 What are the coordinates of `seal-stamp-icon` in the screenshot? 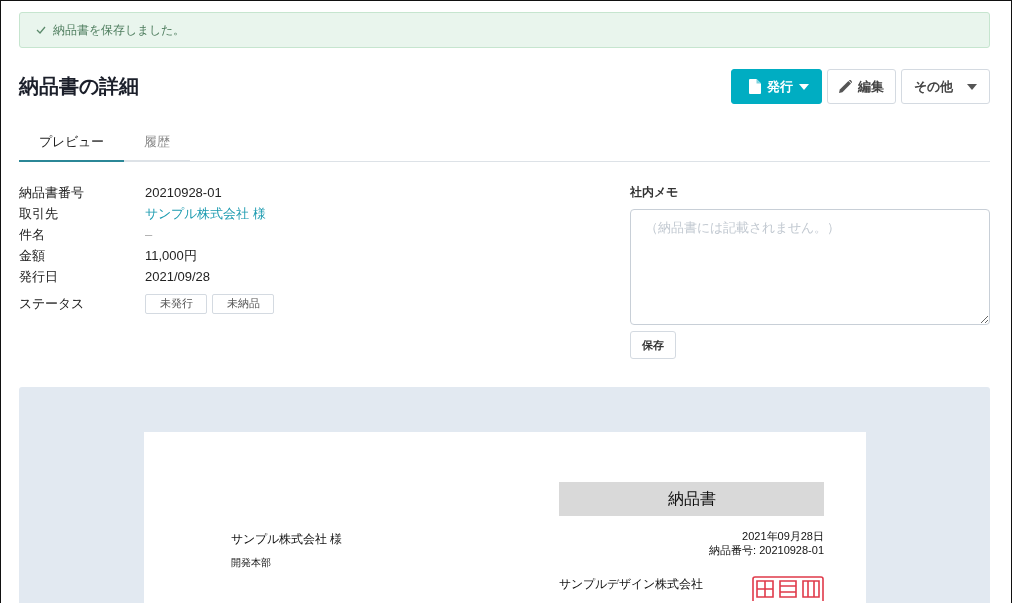 It's located at (788, 588).